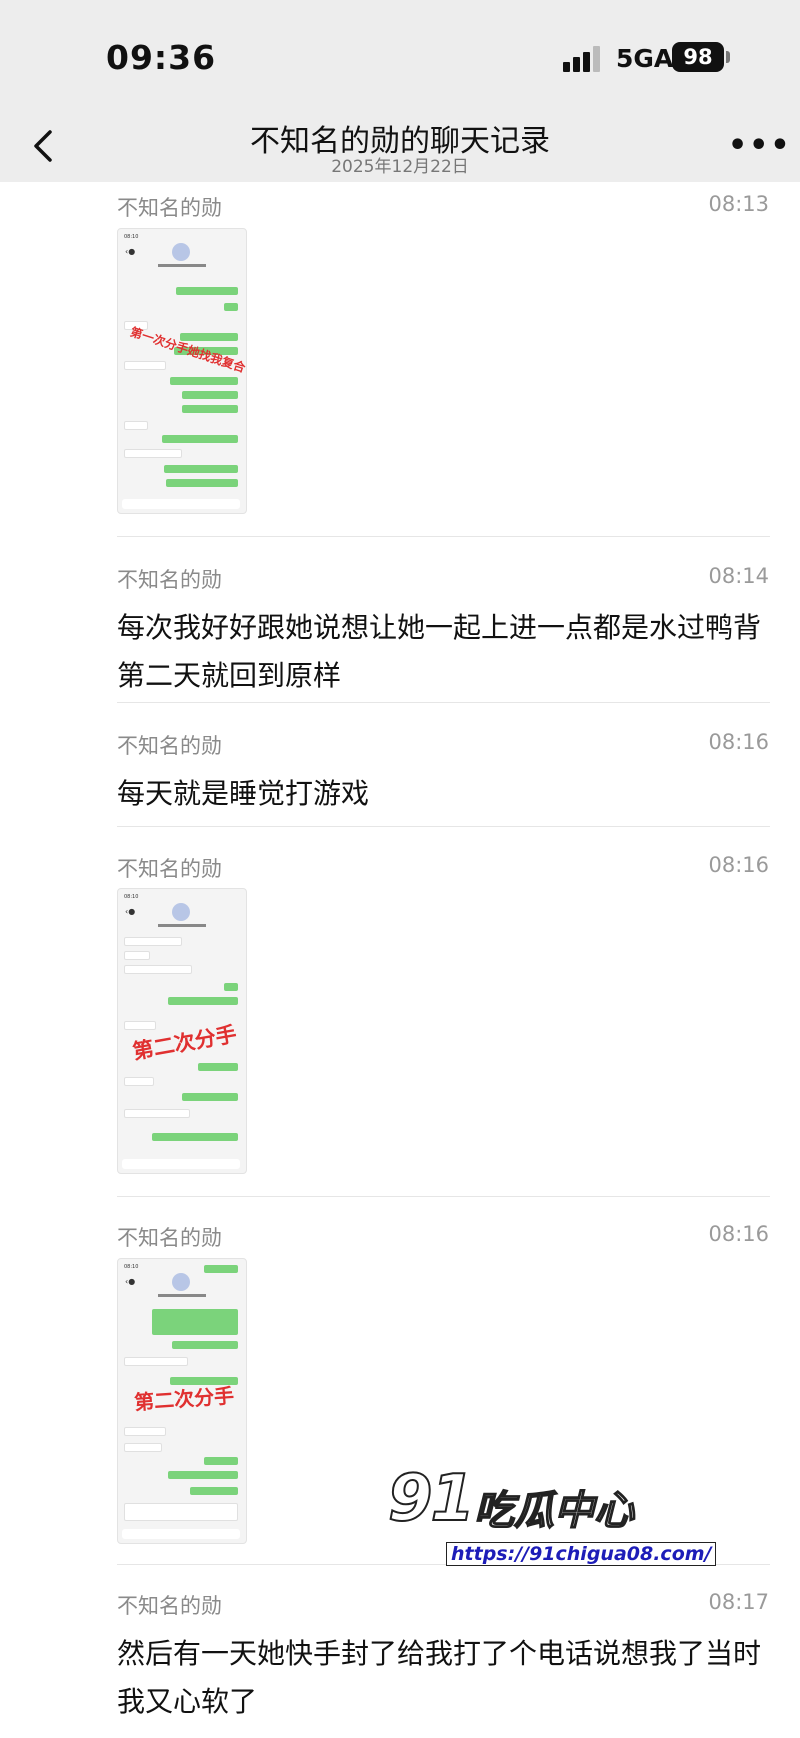 The width and height of the screenshot is (800, 1738). What do you see at coordinates (400, 146) in the screenshot?
I see `nav-bar: 不知名的勋的聊天记录 2025年12月22日 •••` at bounding box center [400, 146].